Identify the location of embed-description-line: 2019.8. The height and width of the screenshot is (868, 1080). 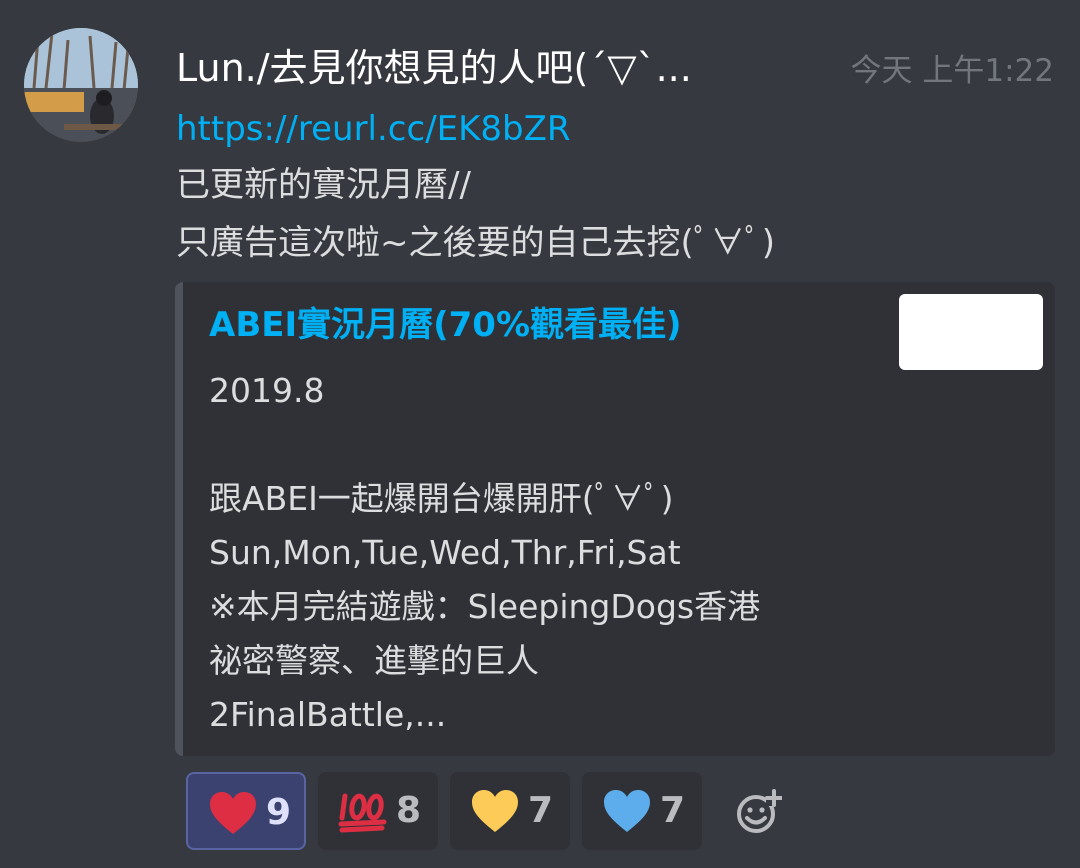
(267, 390).